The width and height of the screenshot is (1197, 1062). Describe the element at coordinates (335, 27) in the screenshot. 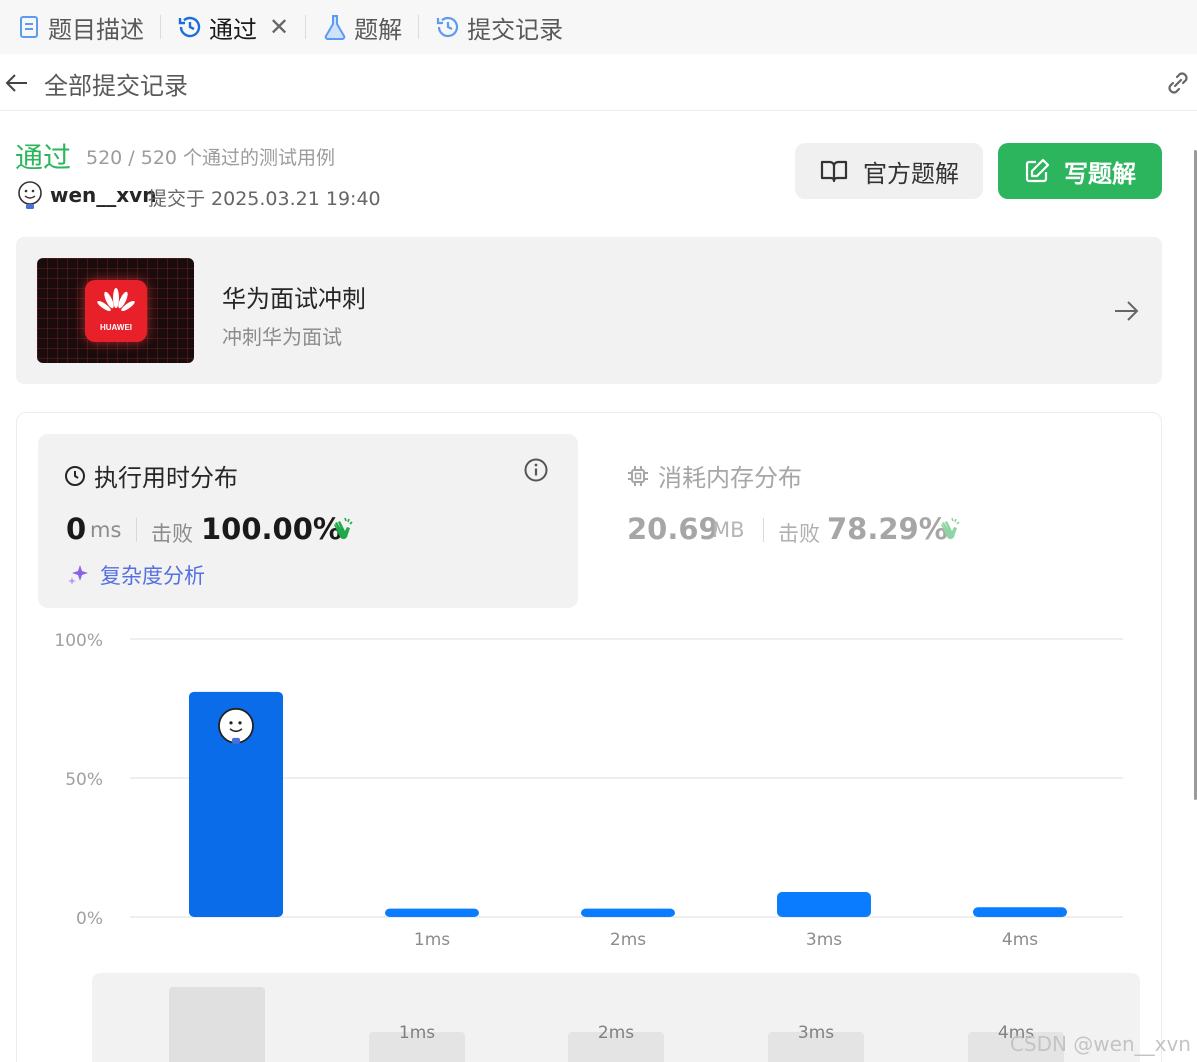

I see `flask-icon` at that location.